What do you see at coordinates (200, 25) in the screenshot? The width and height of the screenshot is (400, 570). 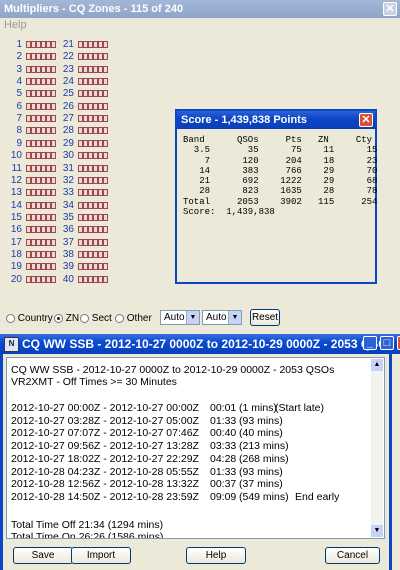 I see `menu-help: Help` at bounding box center [200, 25].